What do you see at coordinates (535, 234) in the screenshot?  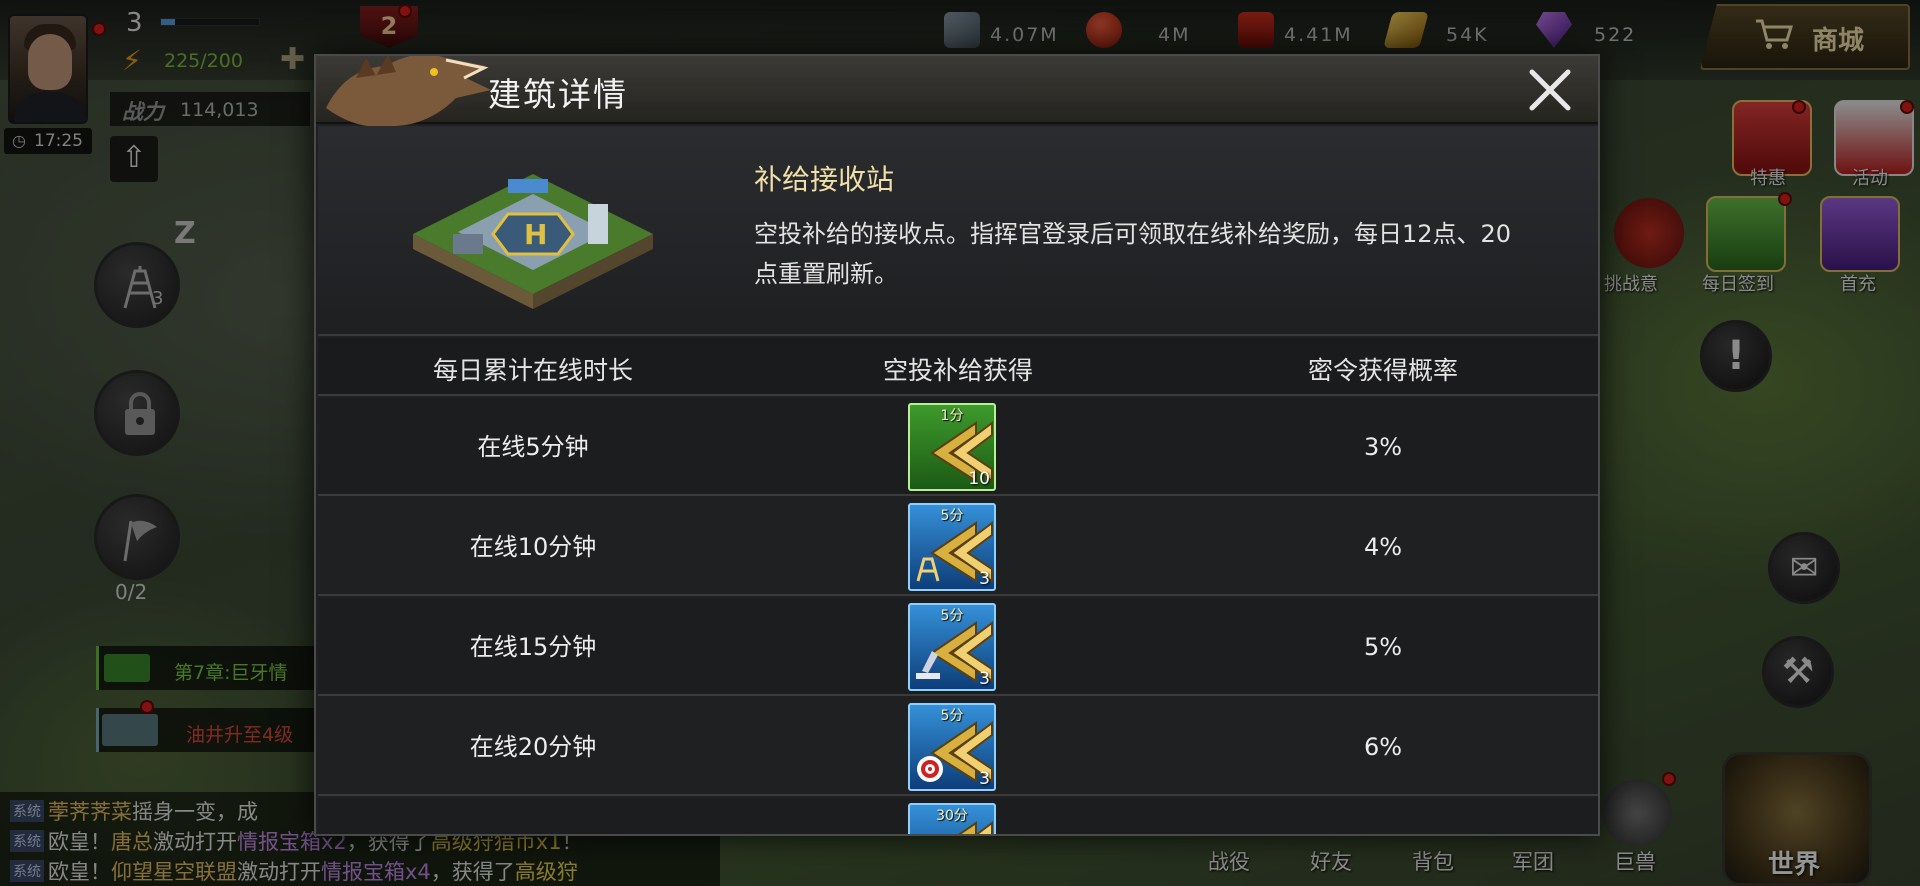 I see `svg-text: H` at bounding box center [535, 234].